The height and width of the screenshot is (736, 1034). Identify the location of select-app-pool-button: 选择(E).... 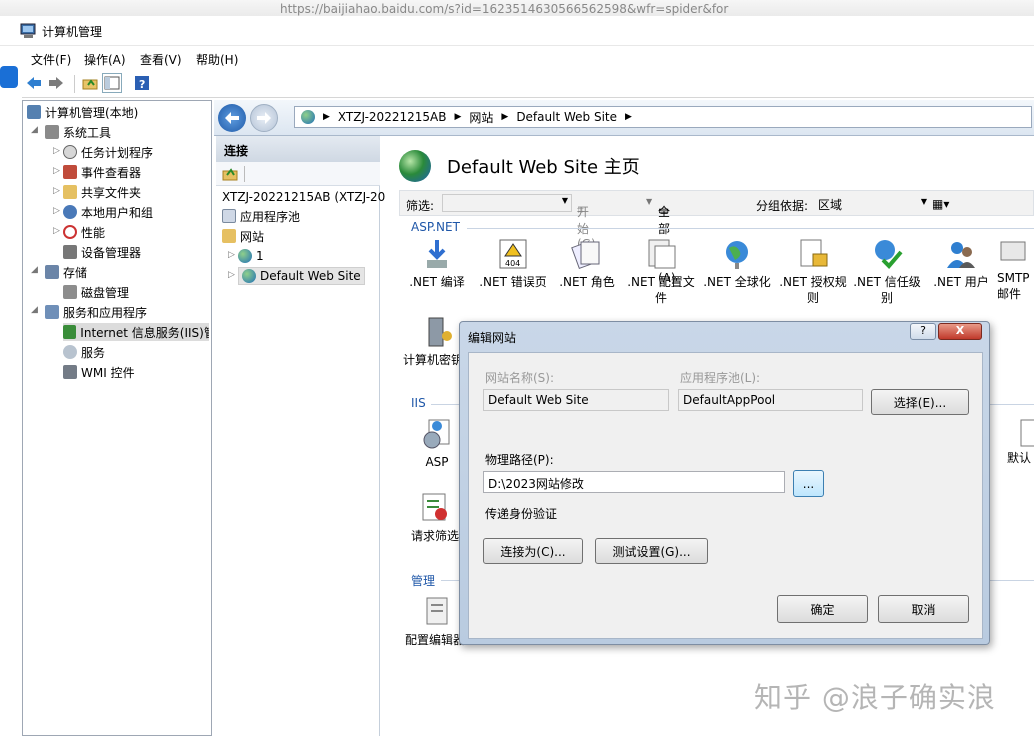
(920, 402).